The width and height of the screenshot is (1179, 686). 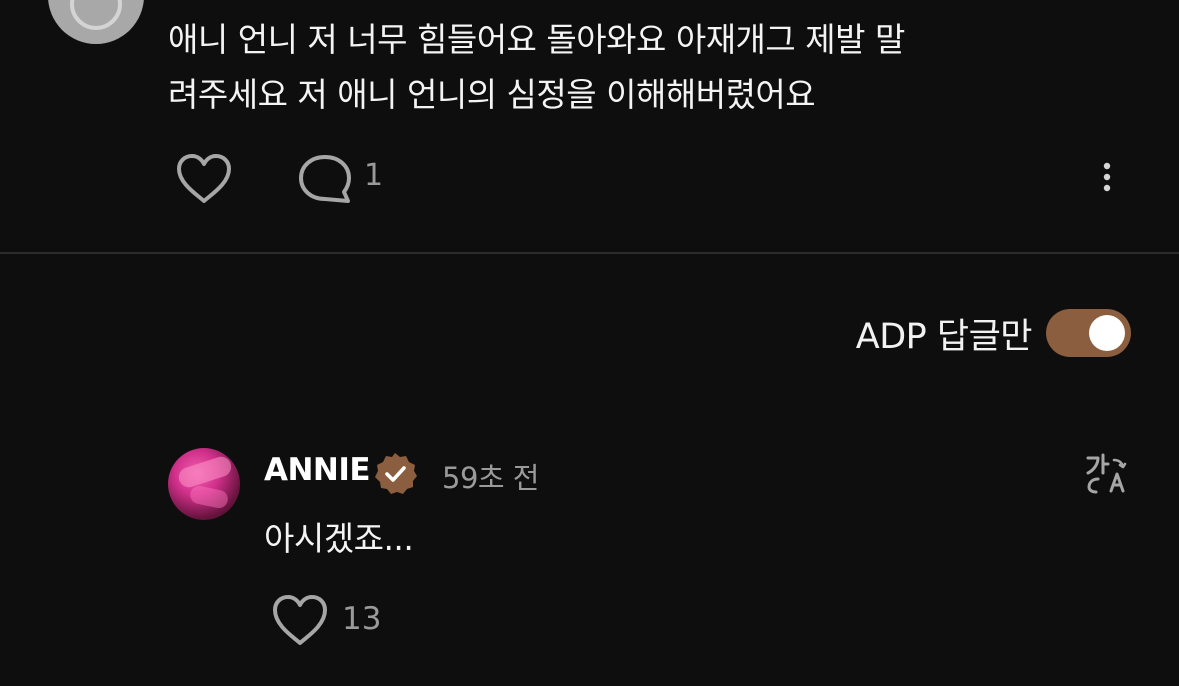 I want to click on translate-button, so click(x=1106, y=473).